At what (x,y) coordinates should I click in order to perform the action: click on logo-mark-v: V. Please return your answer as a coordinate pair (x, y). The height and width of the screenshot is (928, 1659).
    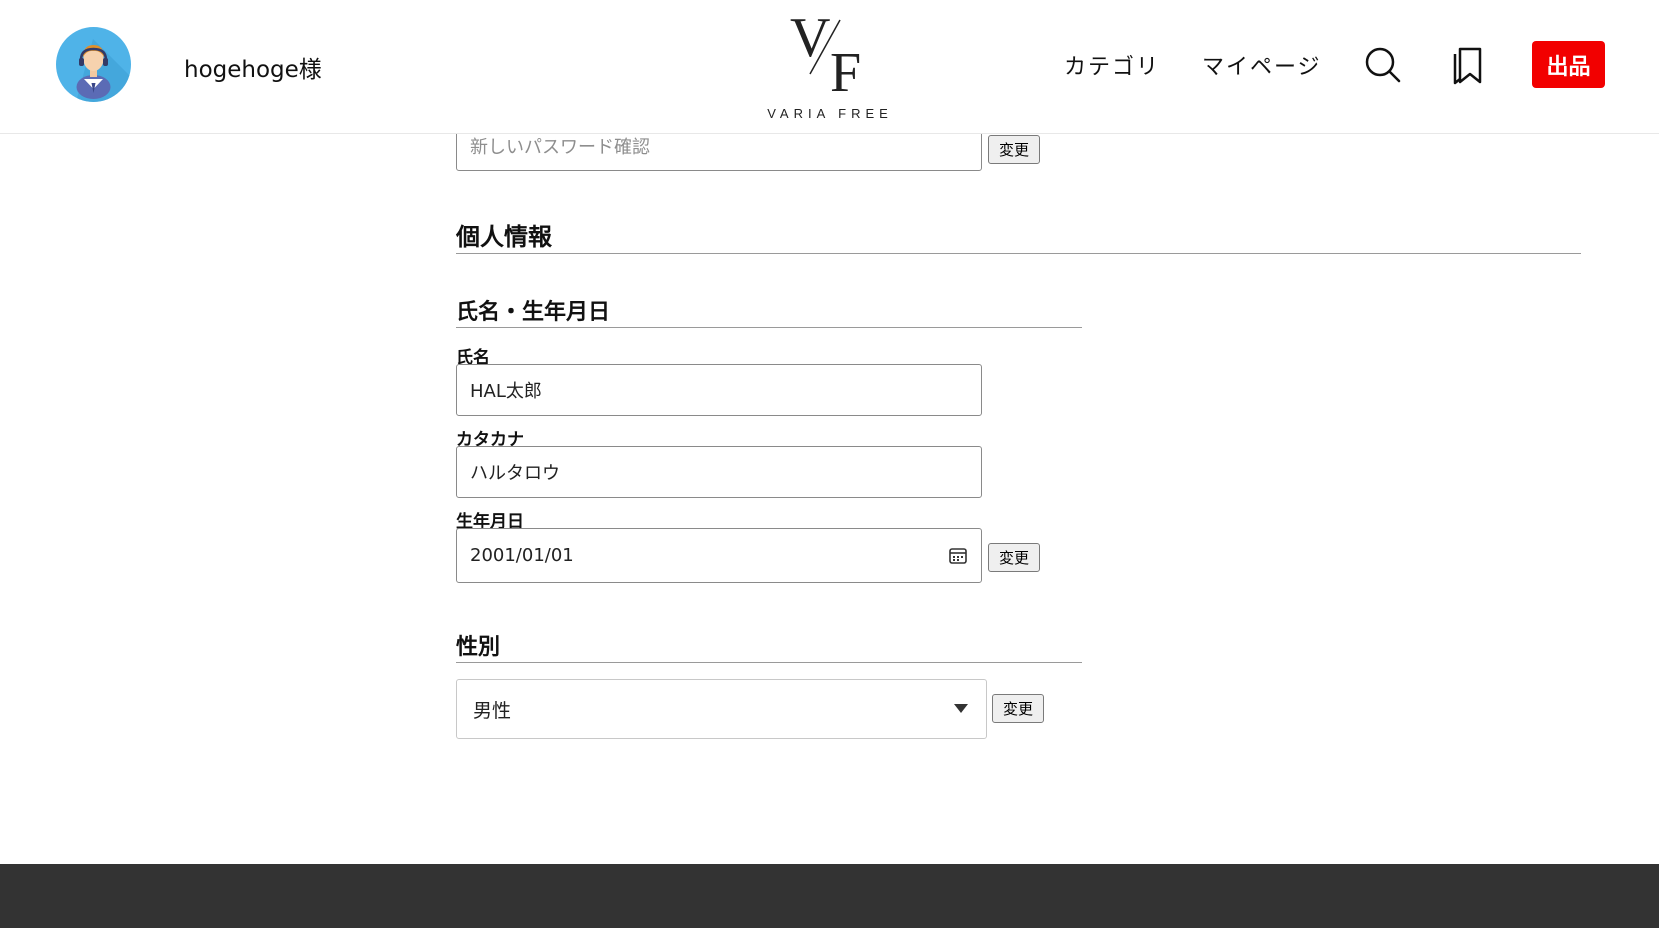
    Looking at the image, I should click on (810, 38).